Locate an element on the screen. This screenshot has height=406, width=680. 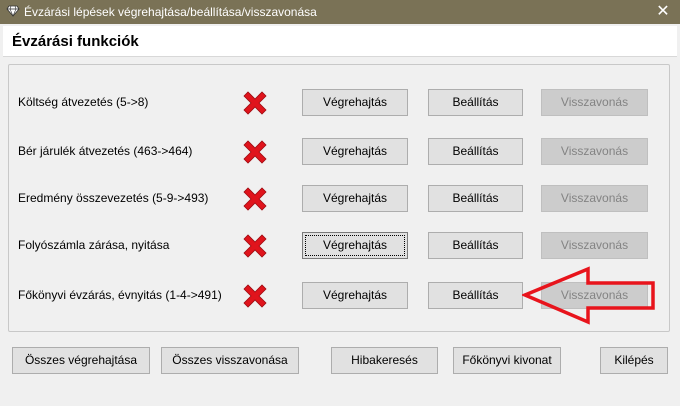
header-panel: Évzárási funkciók is located at coordinates (340, 41).